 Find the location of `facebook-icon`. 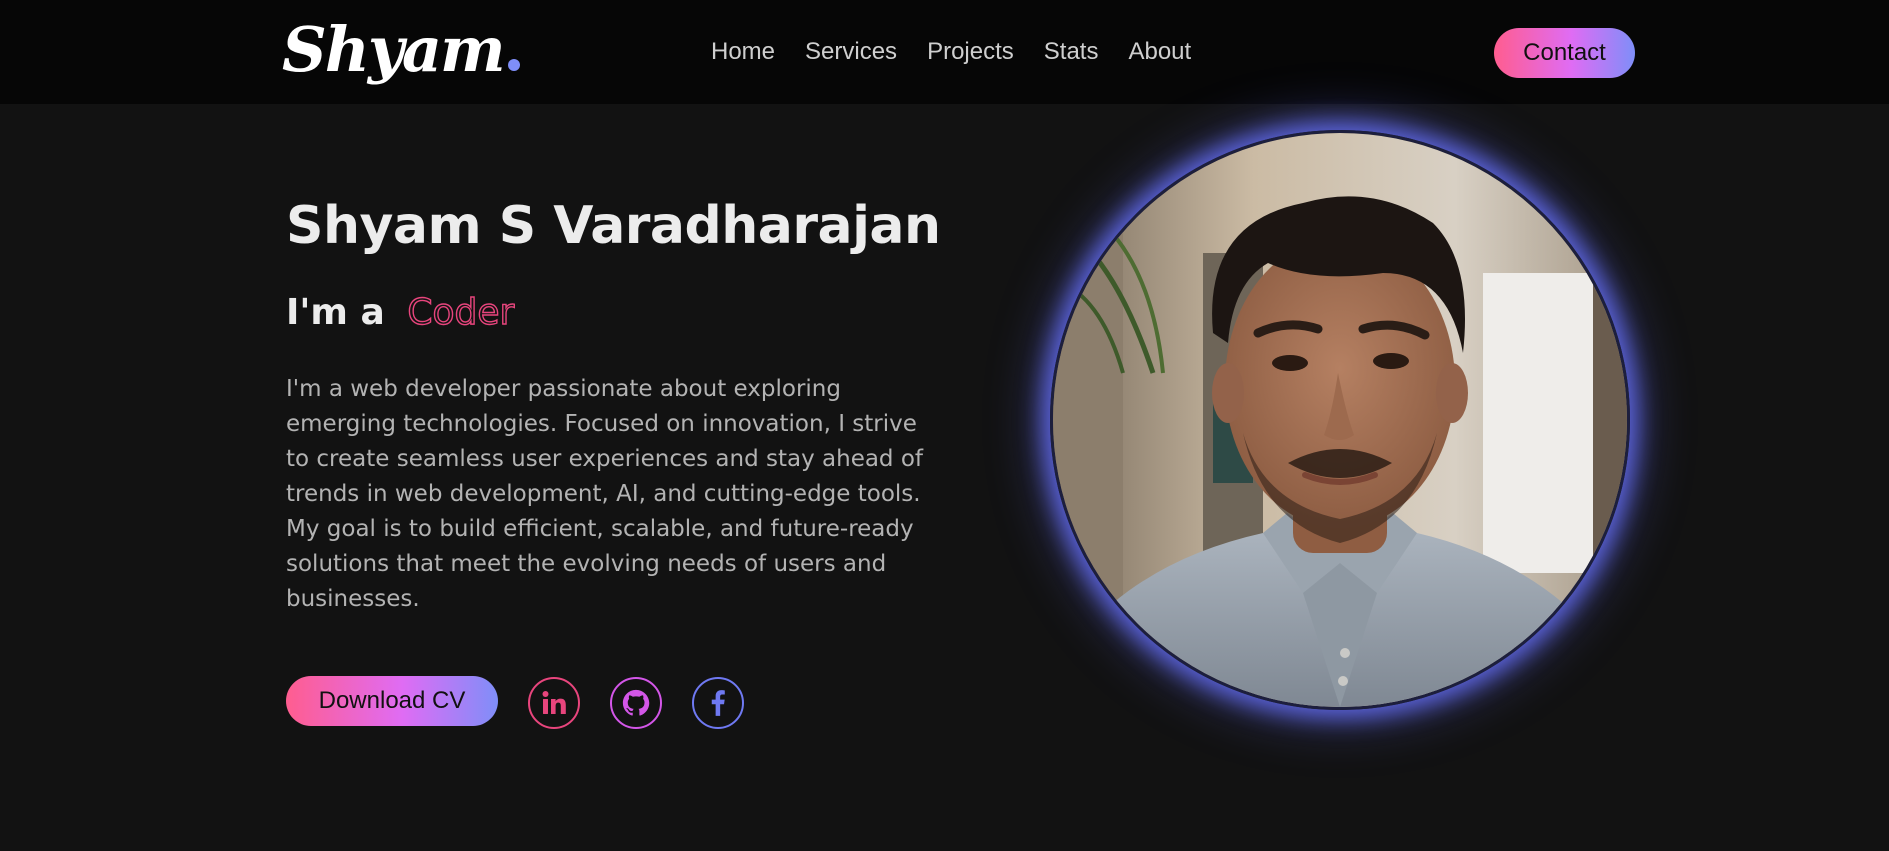

facebook-icon is located at coordinates (718, 703).